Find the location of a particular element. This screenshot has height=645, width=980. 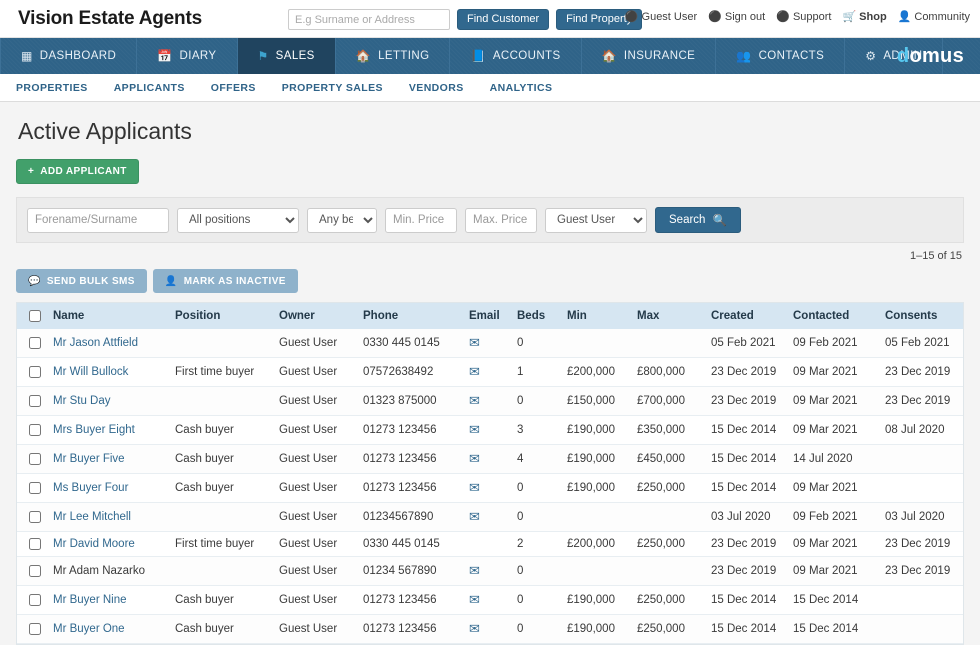

nav-item-contacts: 👥 CONTACTS is located at coordinates (781, 56).